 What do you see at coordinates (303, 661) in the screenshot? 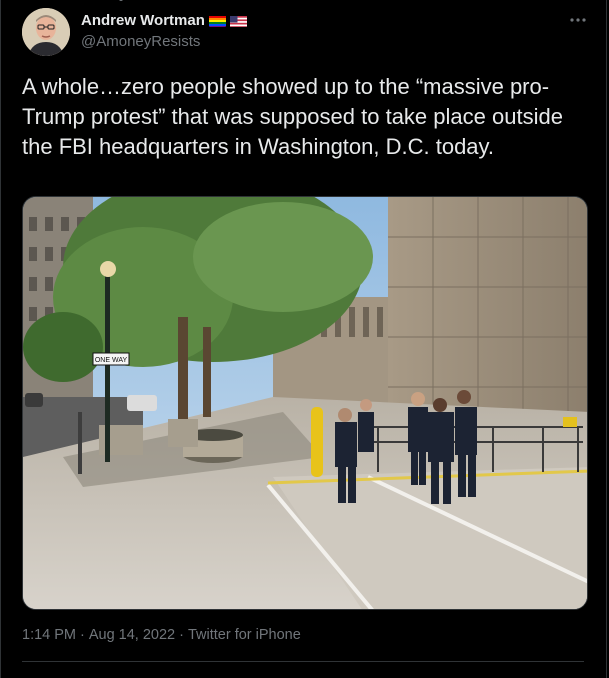
I see `divider` at bounding box center [303, 661].